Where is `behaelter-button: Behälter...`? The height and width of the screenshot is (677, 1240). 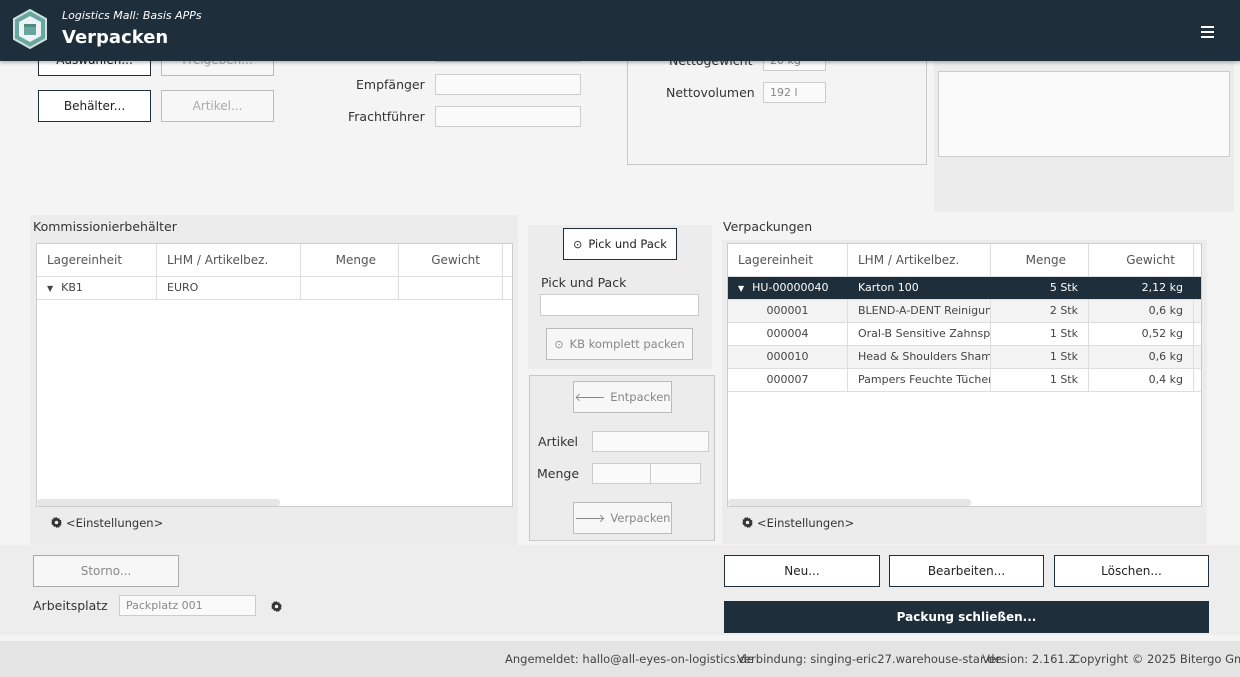
behaelter-button: Behälter... is located at coordinates (94, 106).